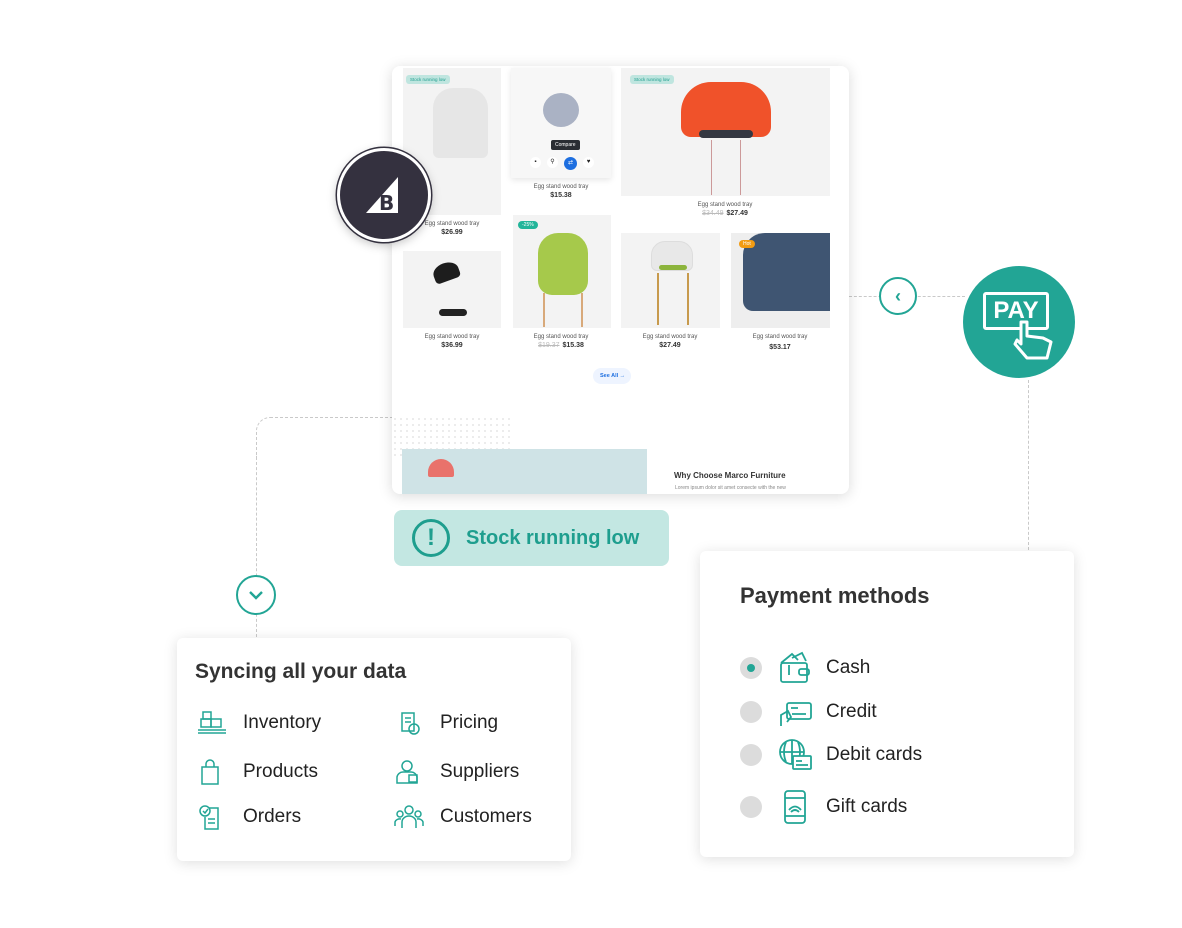 This screenshot has width=1182, height=928. What do you see at coordinates (553, 537) in the screenshot?
I see `stock-alert-text: Stock running low` at bounding box center [553, 537].